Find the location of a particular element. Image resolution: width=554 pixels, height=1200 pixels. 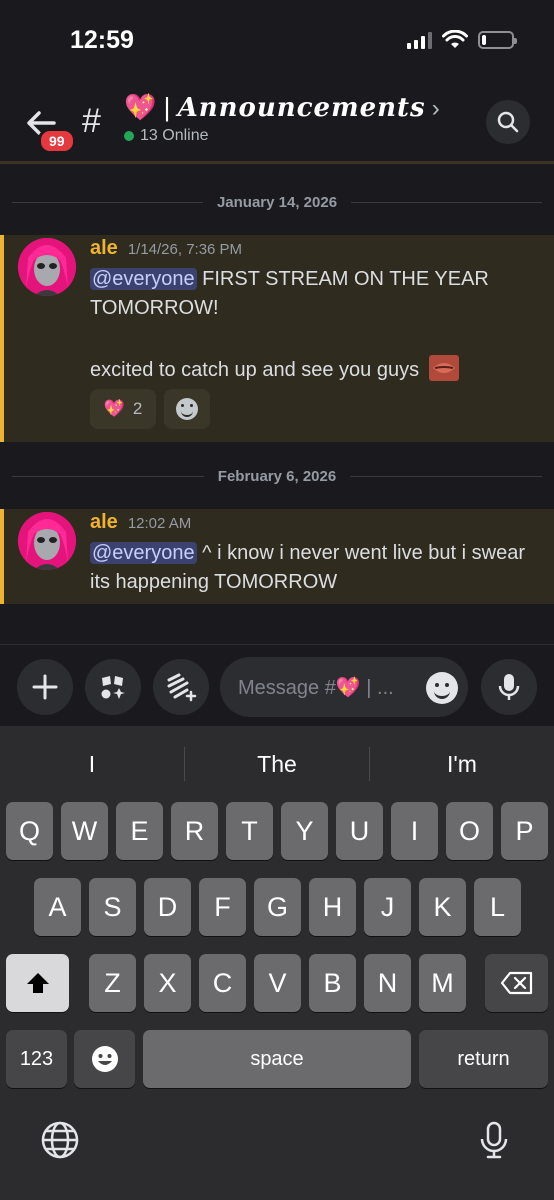

lips-emoji-icon is located at coordinates (443, 368).